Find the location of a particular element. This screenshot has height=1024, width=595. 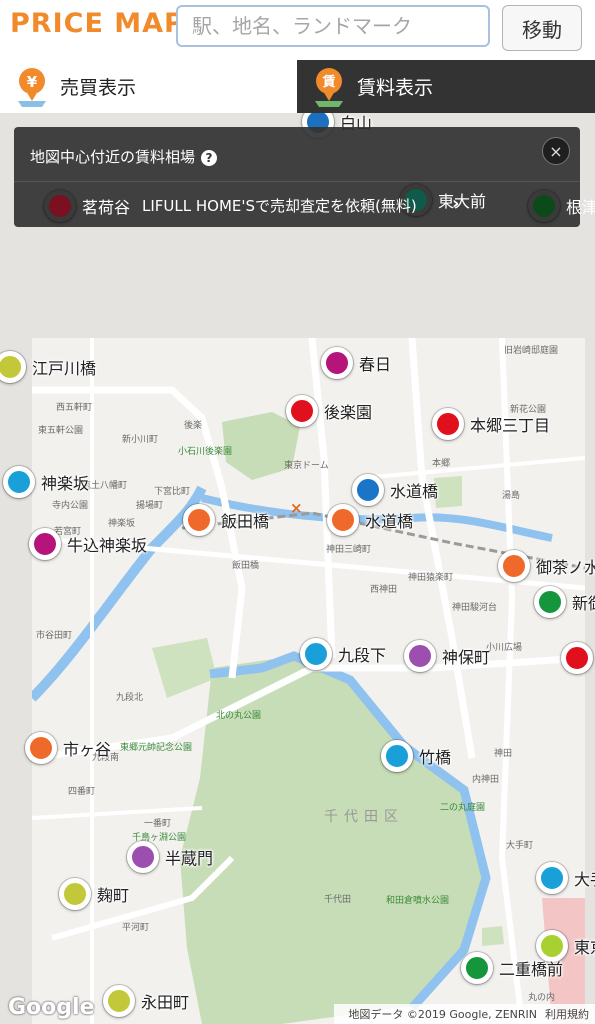

map-data-credit: 地図データ ©2019 Google, ZENRIN is located at coordinates (442, 1014).